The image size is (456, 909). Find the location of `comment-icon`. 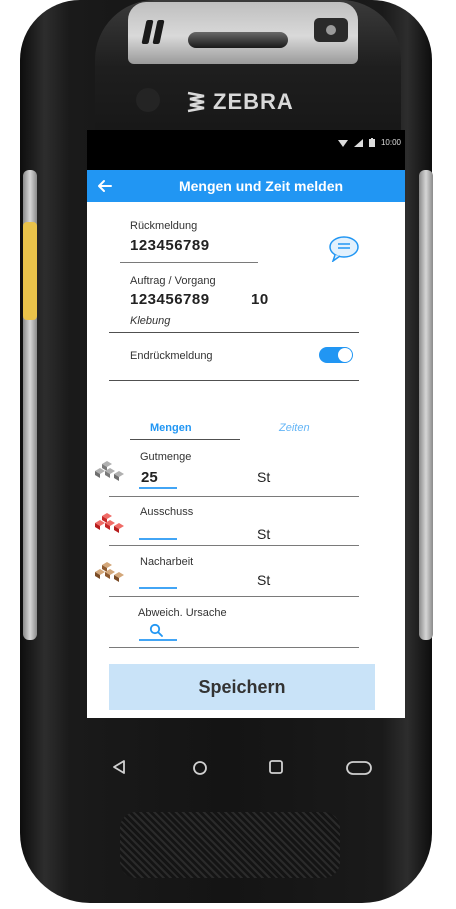

comment-icon is located at coordinates (344, 248).